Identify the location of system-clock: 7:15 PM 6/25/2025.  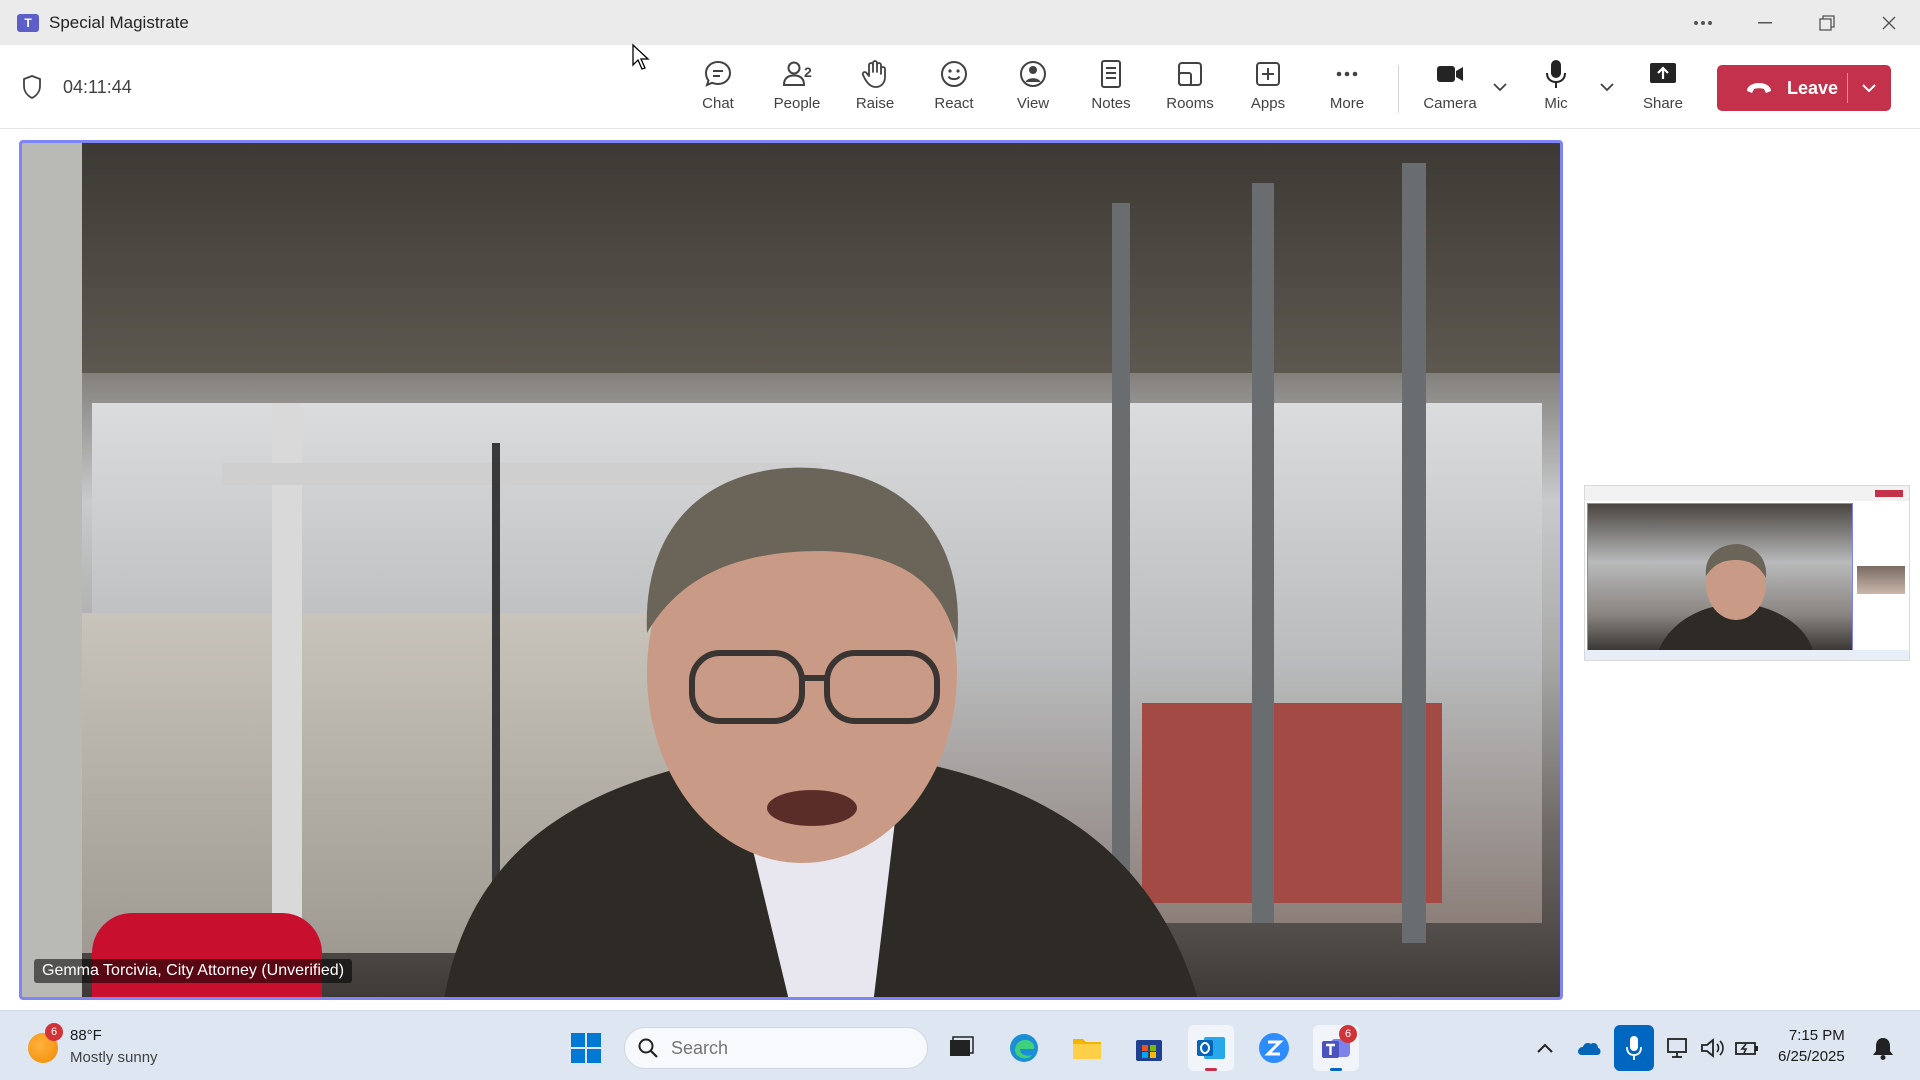
(1811, 1046).